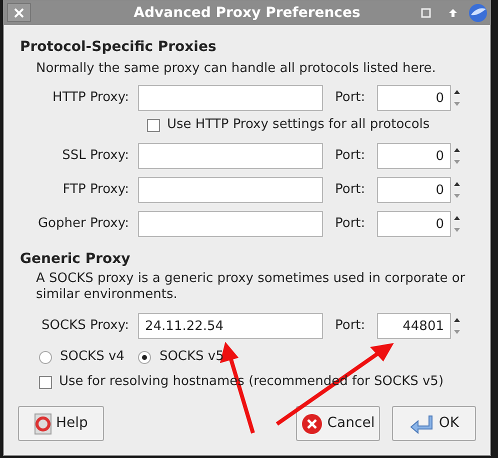 This screenshot has height=458, width=498. What do you see at coordinates (83, 224) in the screenshot?
I see `field-label: Gopher Proxy:` at bounding box center [83, 224].